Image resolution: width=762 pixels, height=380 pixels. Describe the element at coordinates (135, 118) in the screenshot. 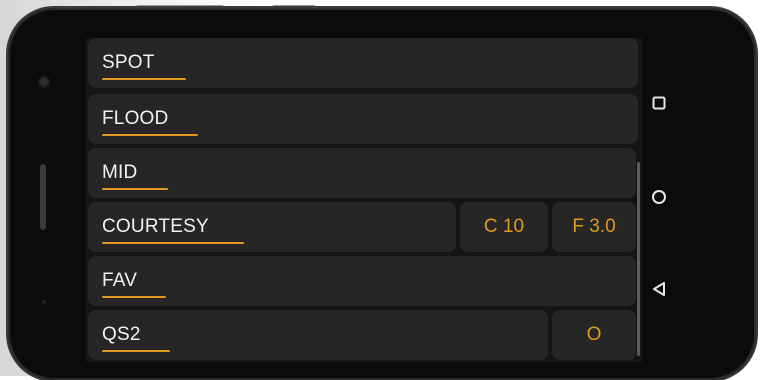

I see `list-item-label: FLOOD` at that location.